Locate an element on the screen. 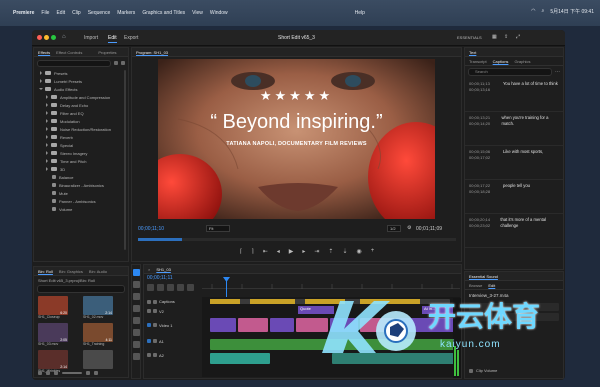 Image resolution: width=600 pixels, height=387 pixels. tab-edit: Edit is located at coordinates (112, 39).